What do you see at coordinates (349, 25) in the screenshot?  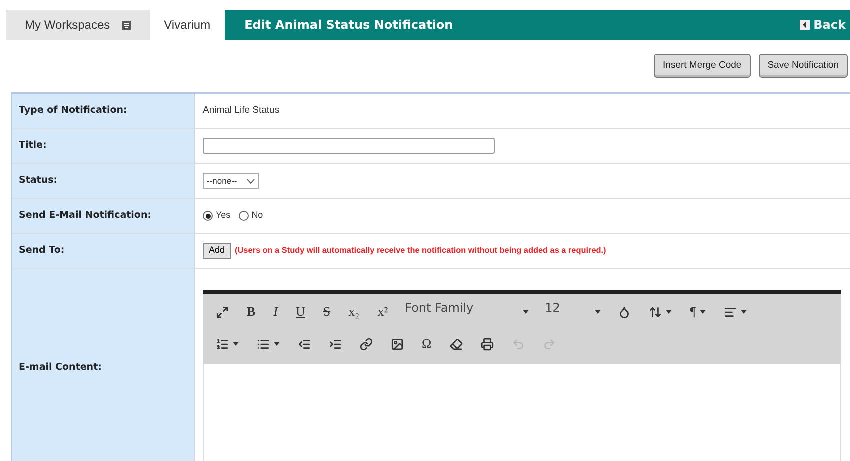 I see `page-title: Edit Animal Status Notification` at bounding box center [349, 25].